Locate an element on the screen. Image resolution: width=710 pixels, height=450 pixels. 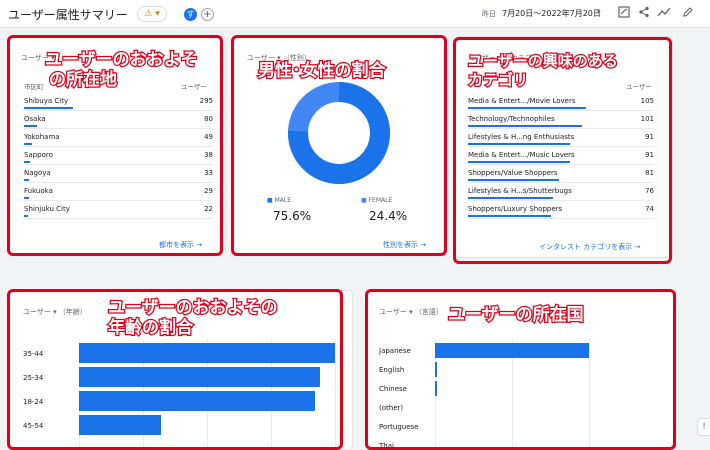
interest-value: 101 is located at coordinates (647, 119).